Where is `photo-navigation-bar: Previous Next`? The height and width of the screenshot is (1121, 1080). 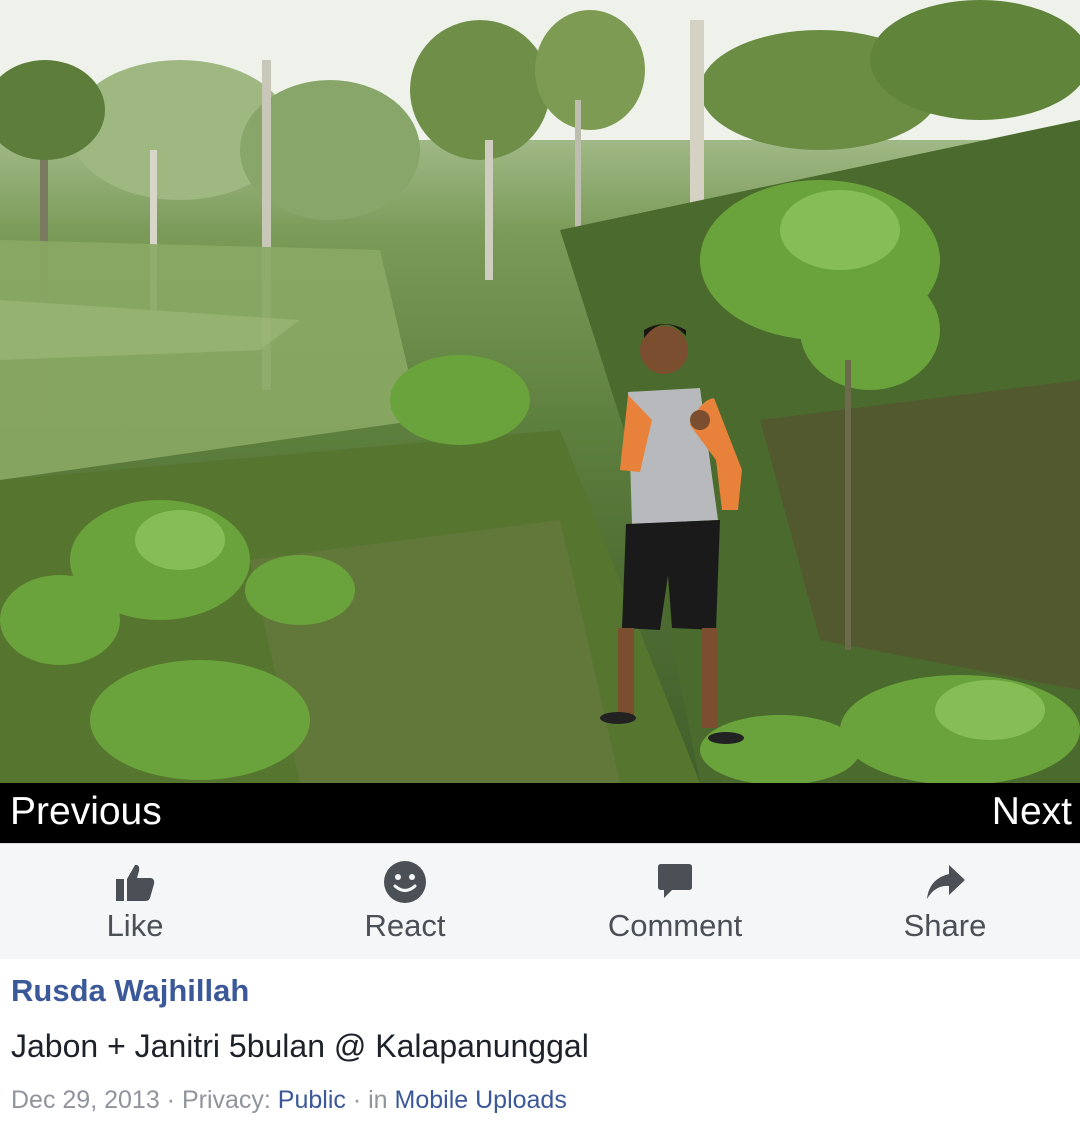 photo-navigation-bar: Previous Next is located at coordinates (540, 813).